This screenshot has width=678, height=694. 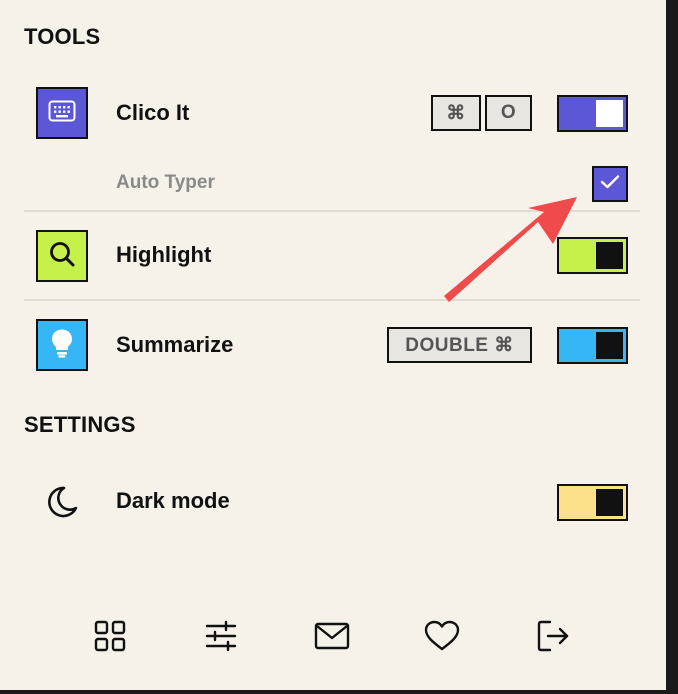 I want to click on heart-icon, so click(x=442, y=636).